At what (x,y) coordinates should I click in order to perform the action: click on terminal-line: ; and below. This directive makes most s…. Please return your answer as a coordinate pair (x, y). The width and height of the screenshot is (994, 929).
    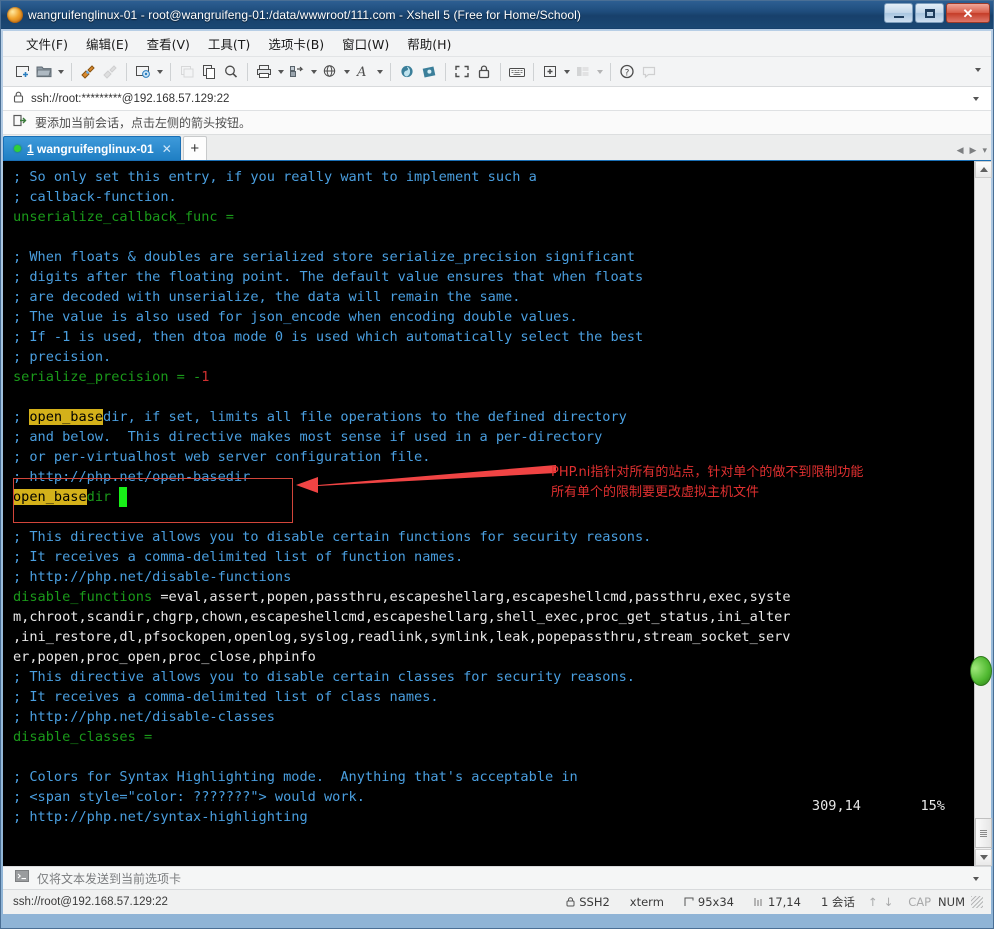
    Looking at the image, I should click on (308, 437).